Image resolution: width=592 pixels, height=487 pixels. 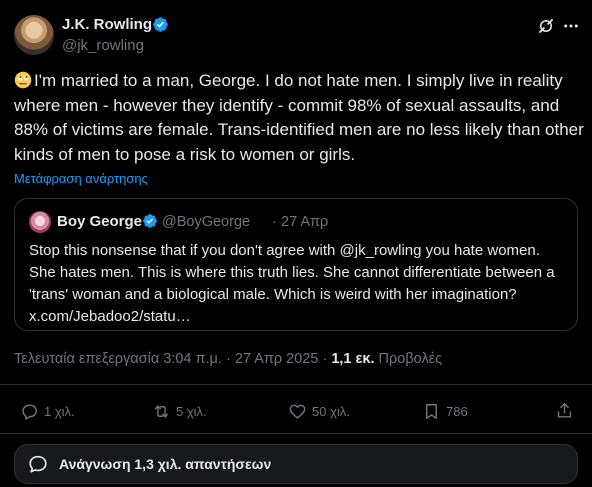 What do you see at coordinates (38, 464) in the screenshot?
I see `speech-bubble-icon` at bounding box center [38, 464].